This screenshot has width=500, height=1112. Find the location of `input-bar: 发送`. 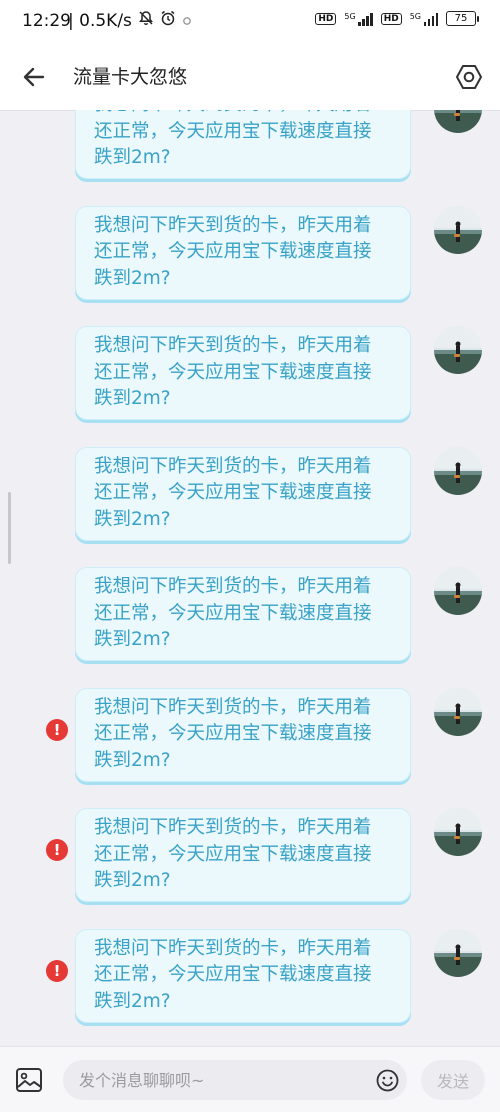

input-bar: 发送 is located at coordinates (250, 1079).